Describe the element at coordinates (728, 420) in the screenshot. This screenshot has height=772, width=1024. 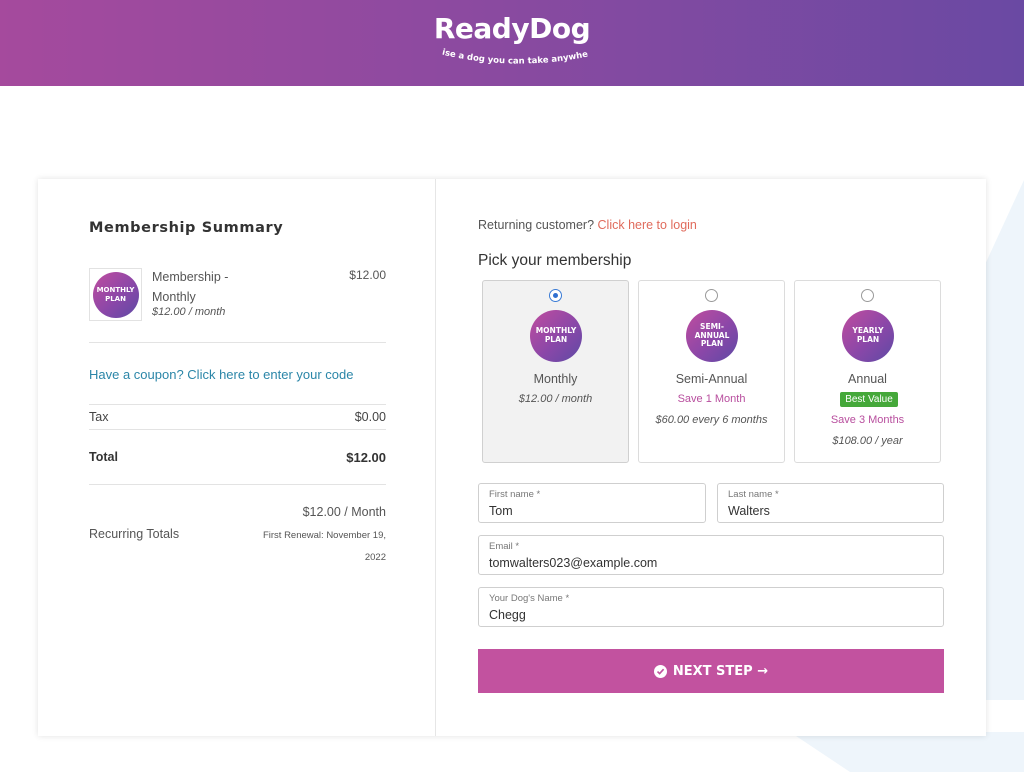
I see `plan-price-period: every 6 months` at that location.